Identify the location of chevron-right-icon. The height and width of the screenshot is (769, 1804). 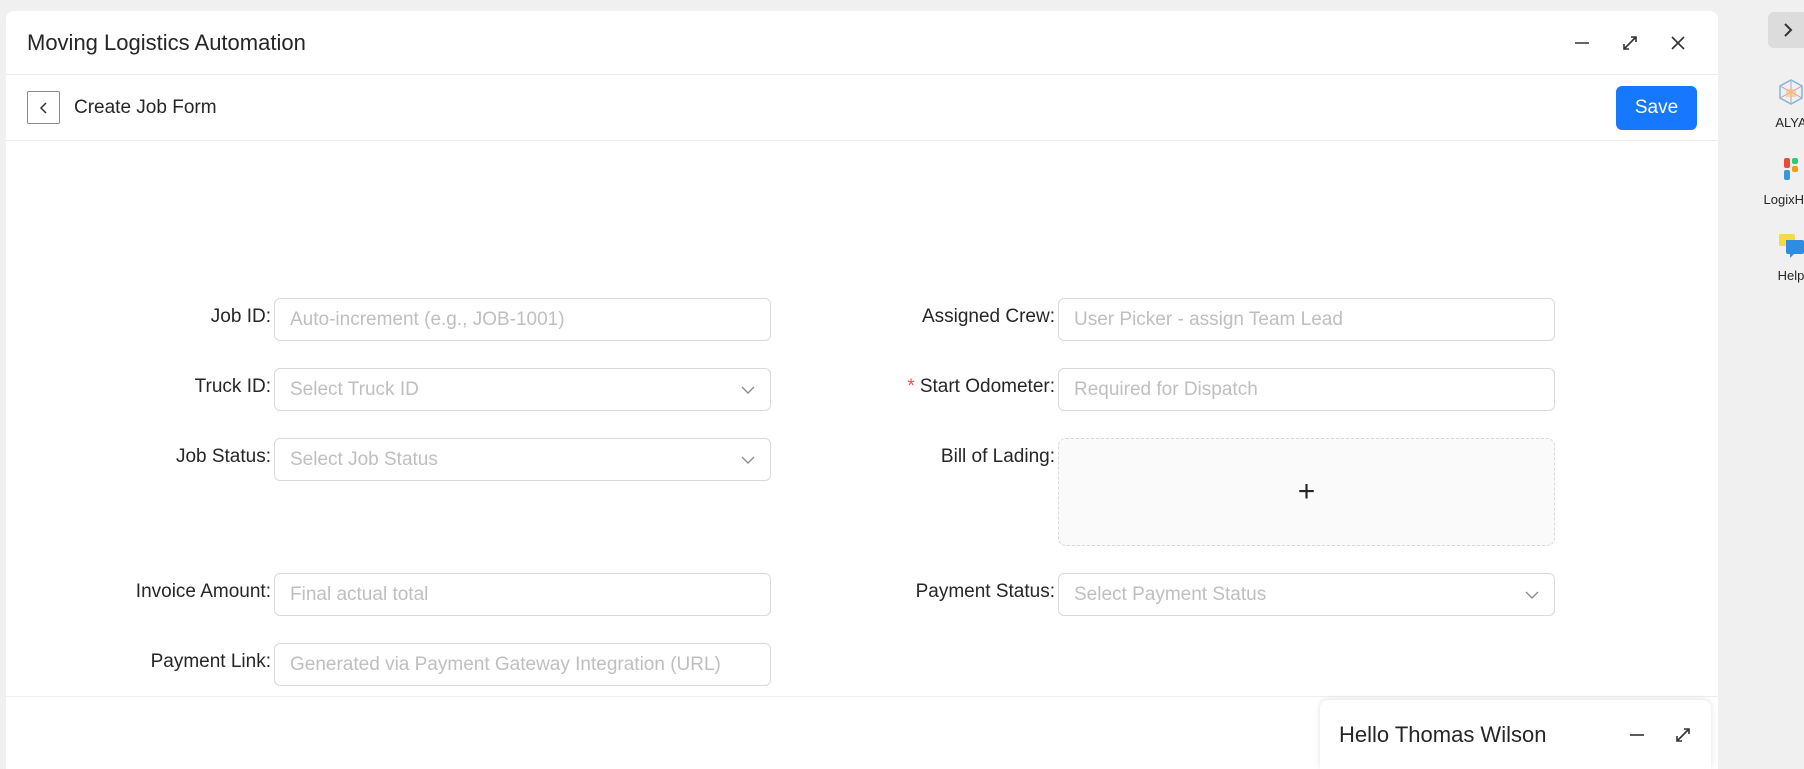
(1788, 30).